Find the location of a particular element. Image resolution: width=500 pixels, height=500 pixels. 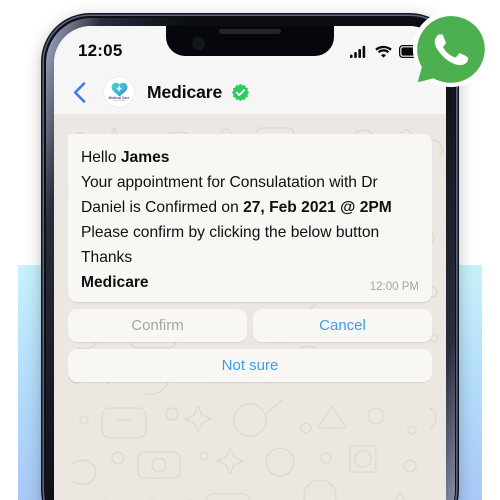

verified-badge is located at coordinates (240, 92).